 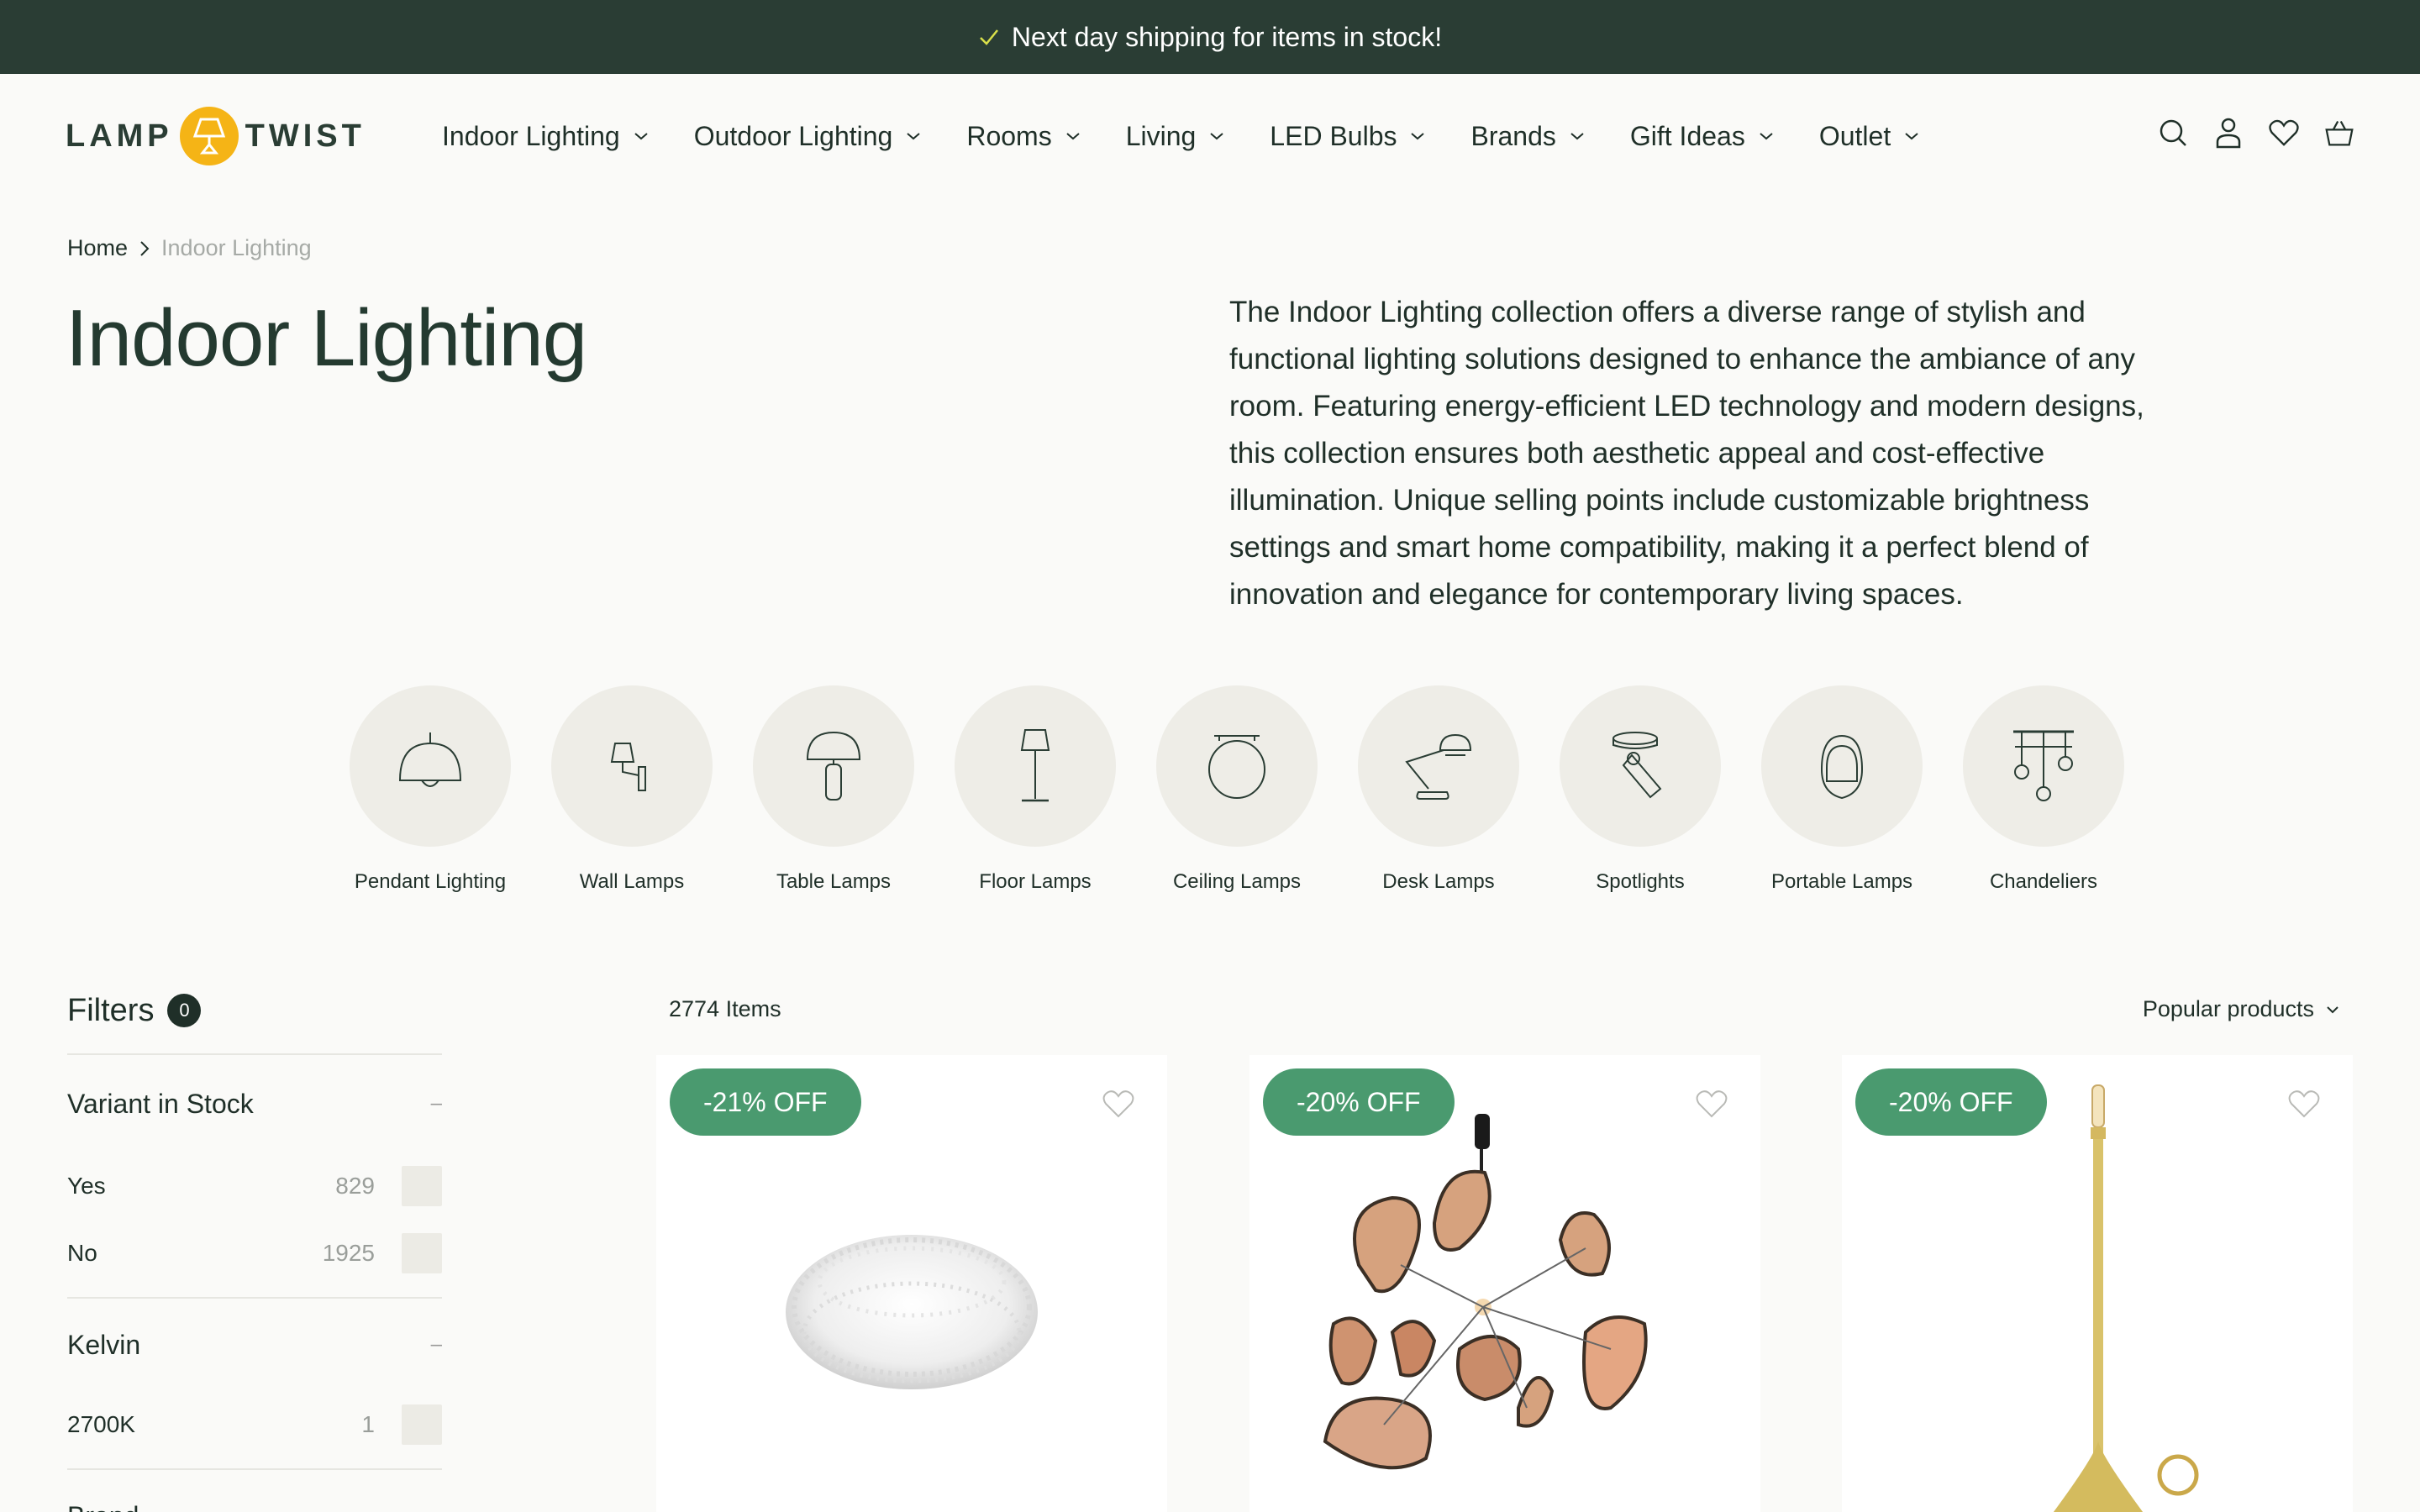 What do you see at coordinates (765, 1102) in the screenshot?
I see `discount-badge: -21% OFF` at bounding box center [765, 1102].